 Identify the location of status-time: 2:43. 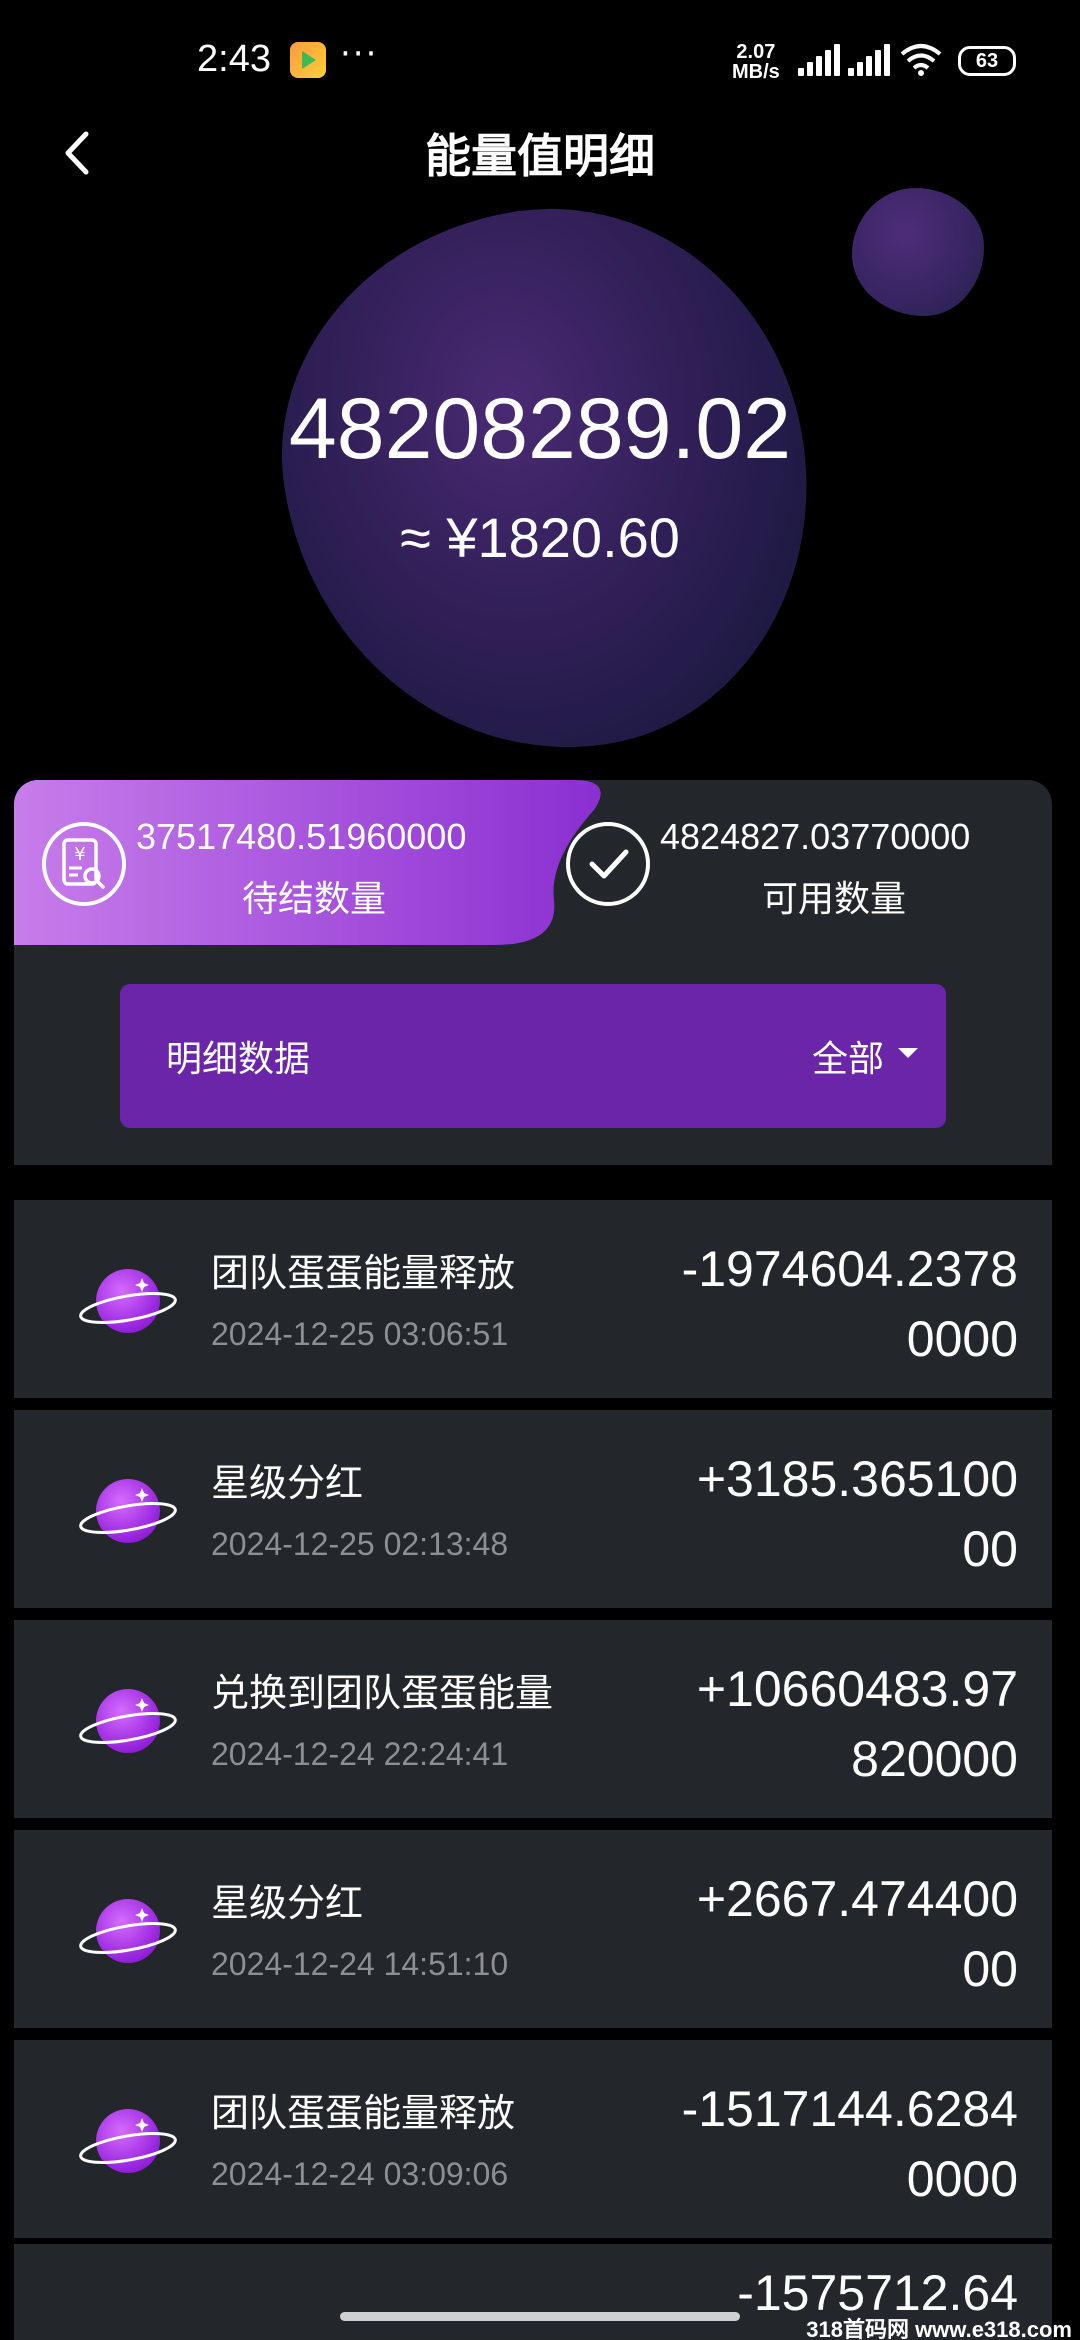
(234, 59).